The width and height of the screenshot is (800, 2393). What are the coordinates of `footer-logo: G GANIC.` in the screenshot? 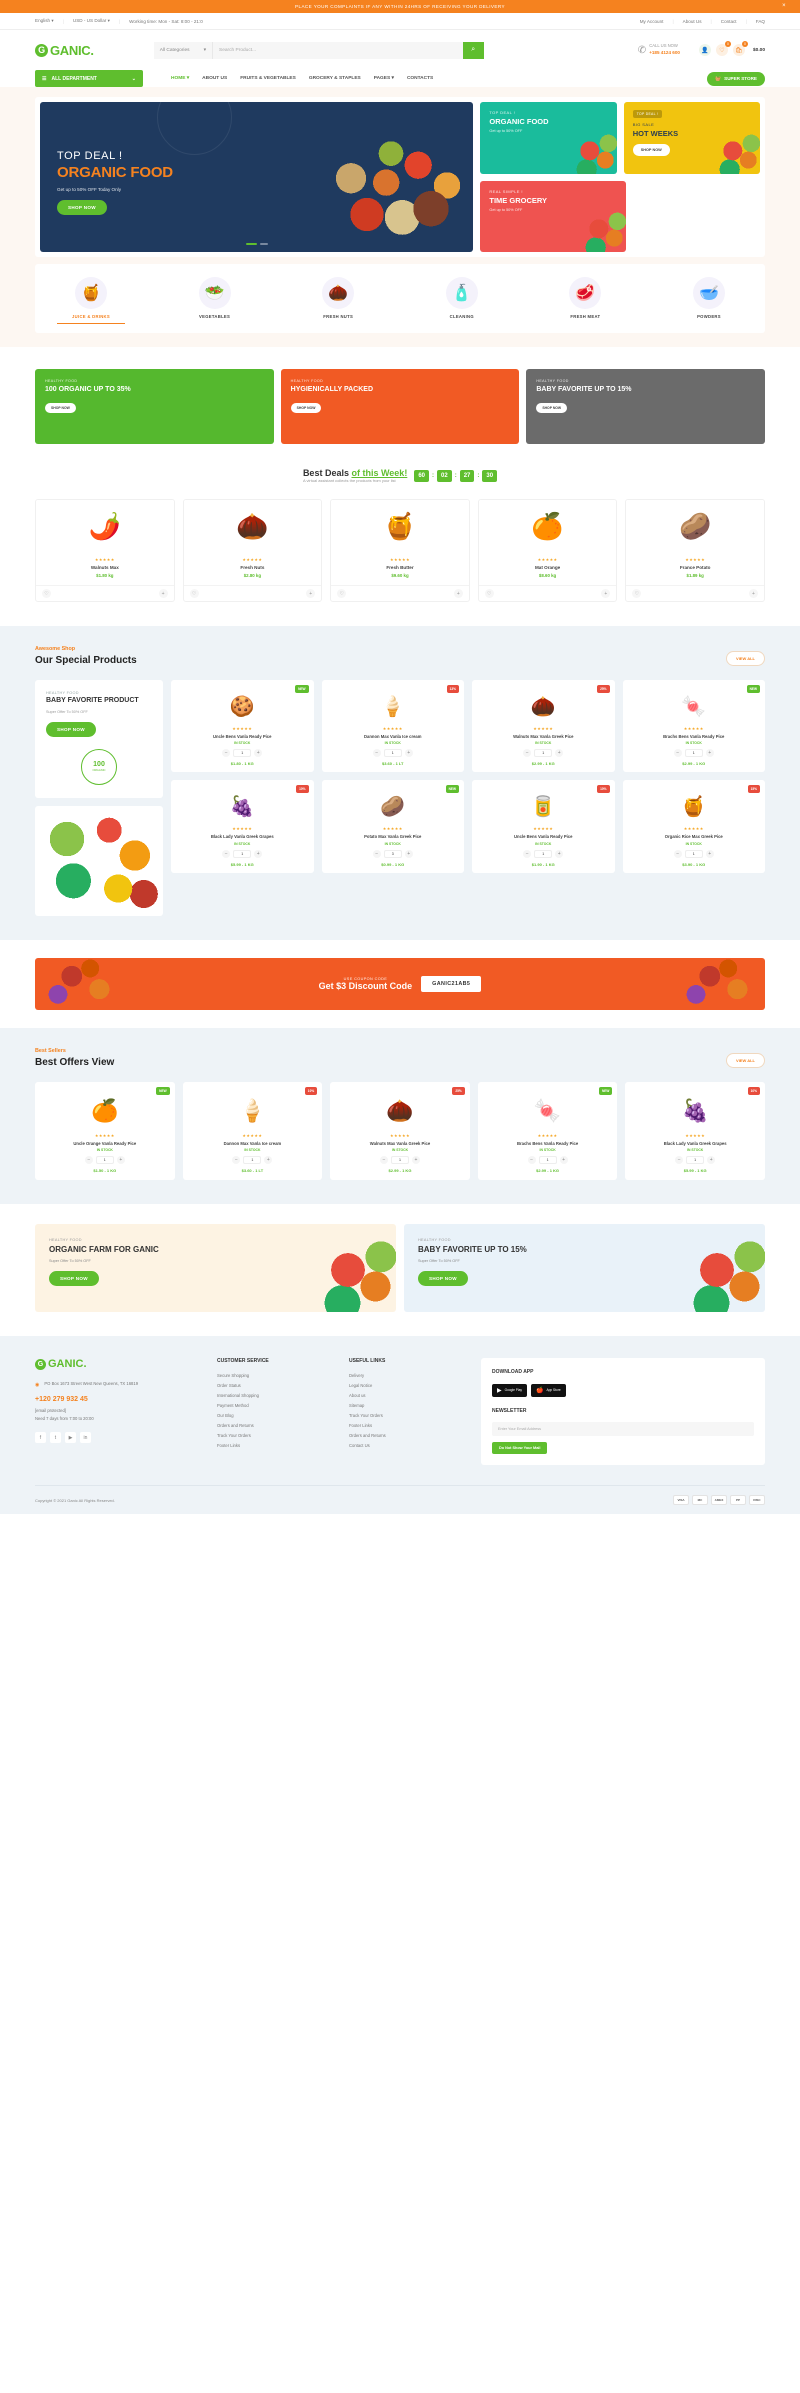 It's located at (115, 1364).